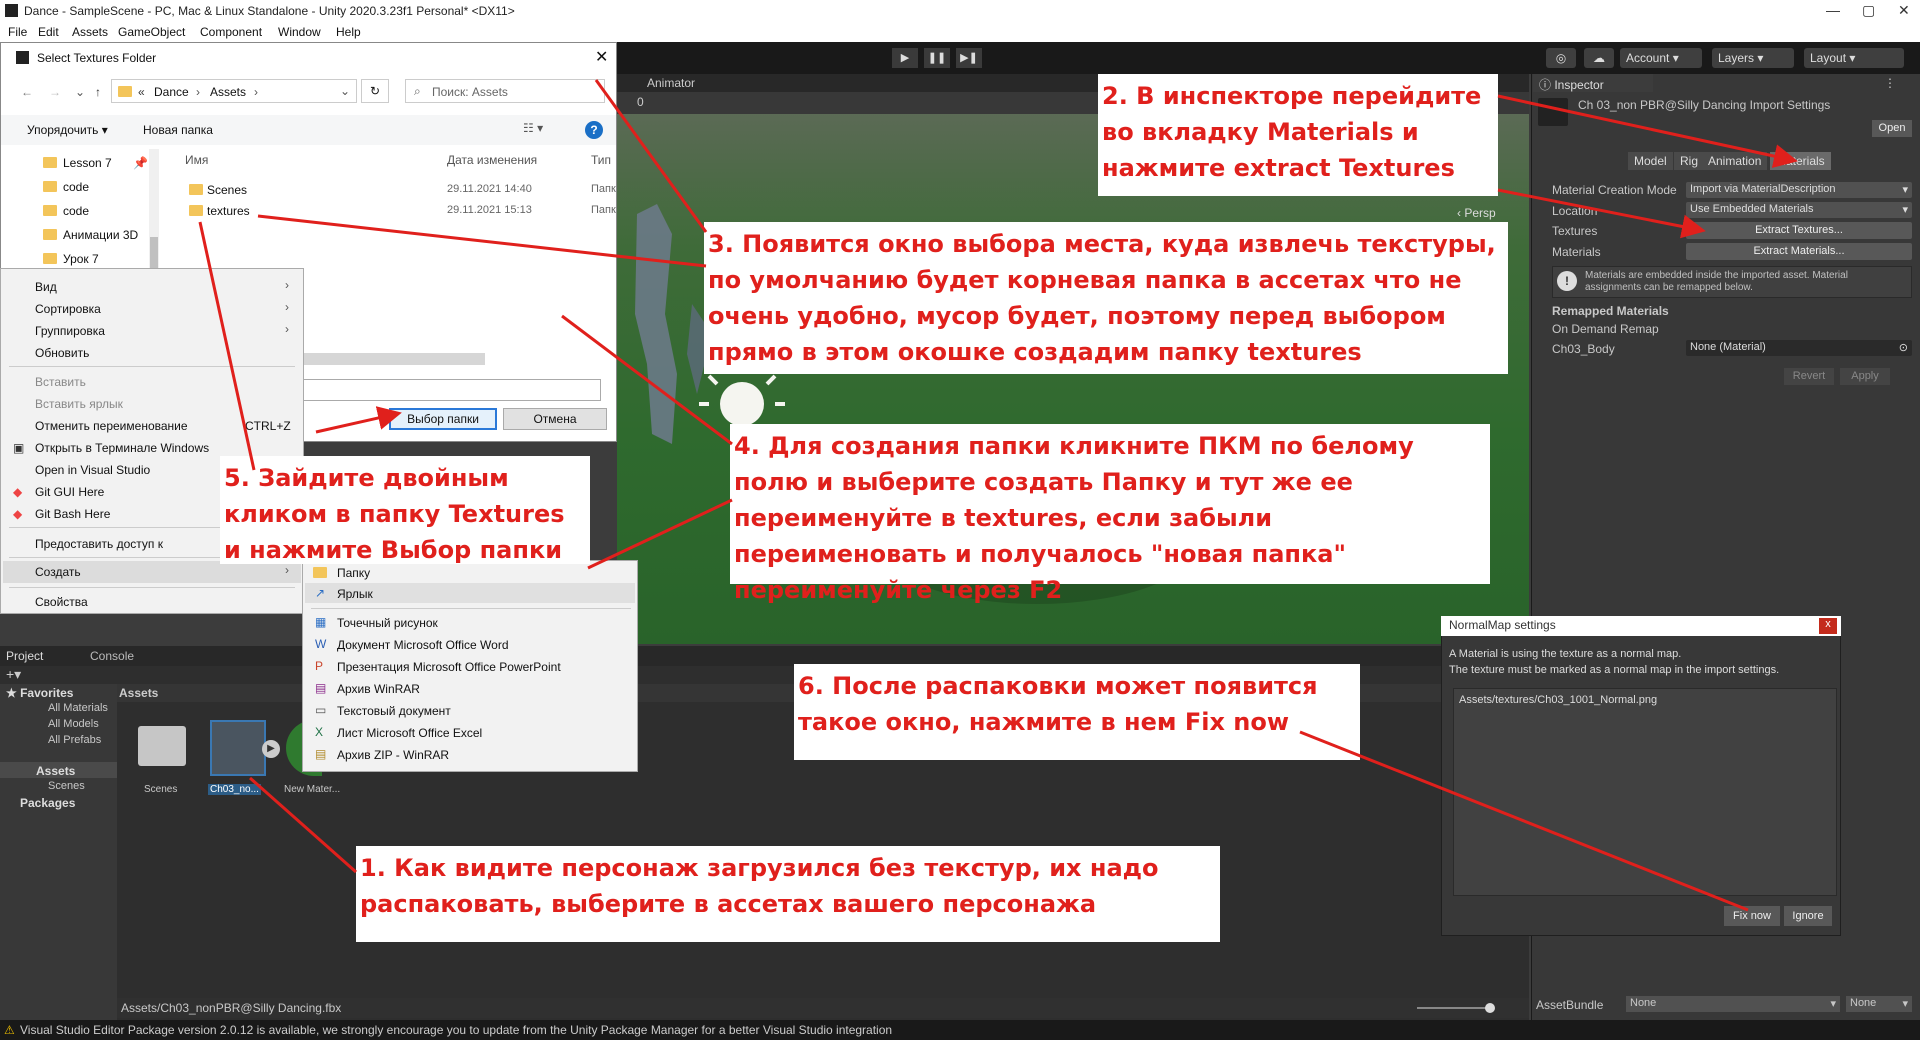 The image size is (1920, 1040). Describe the element at coordinates (660, 534) in the screenshot. I see `arrow-to-create-folder` at that location.